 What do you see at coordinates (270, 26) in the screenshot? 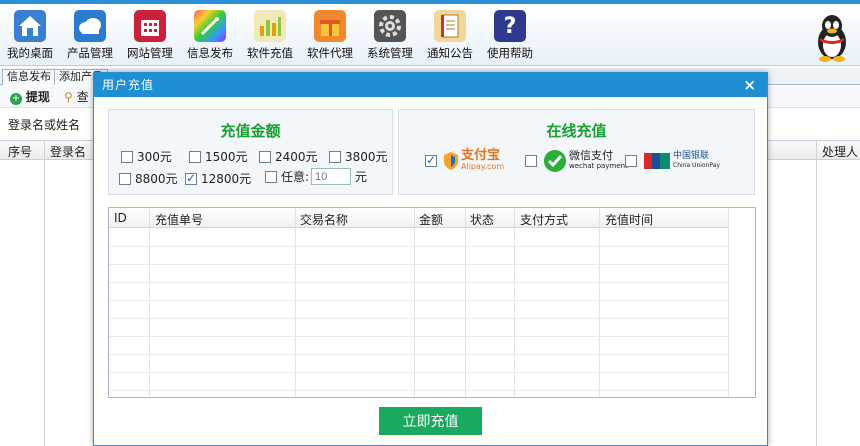
I see `bar-chart-icon` at bounding box center [270, 26].